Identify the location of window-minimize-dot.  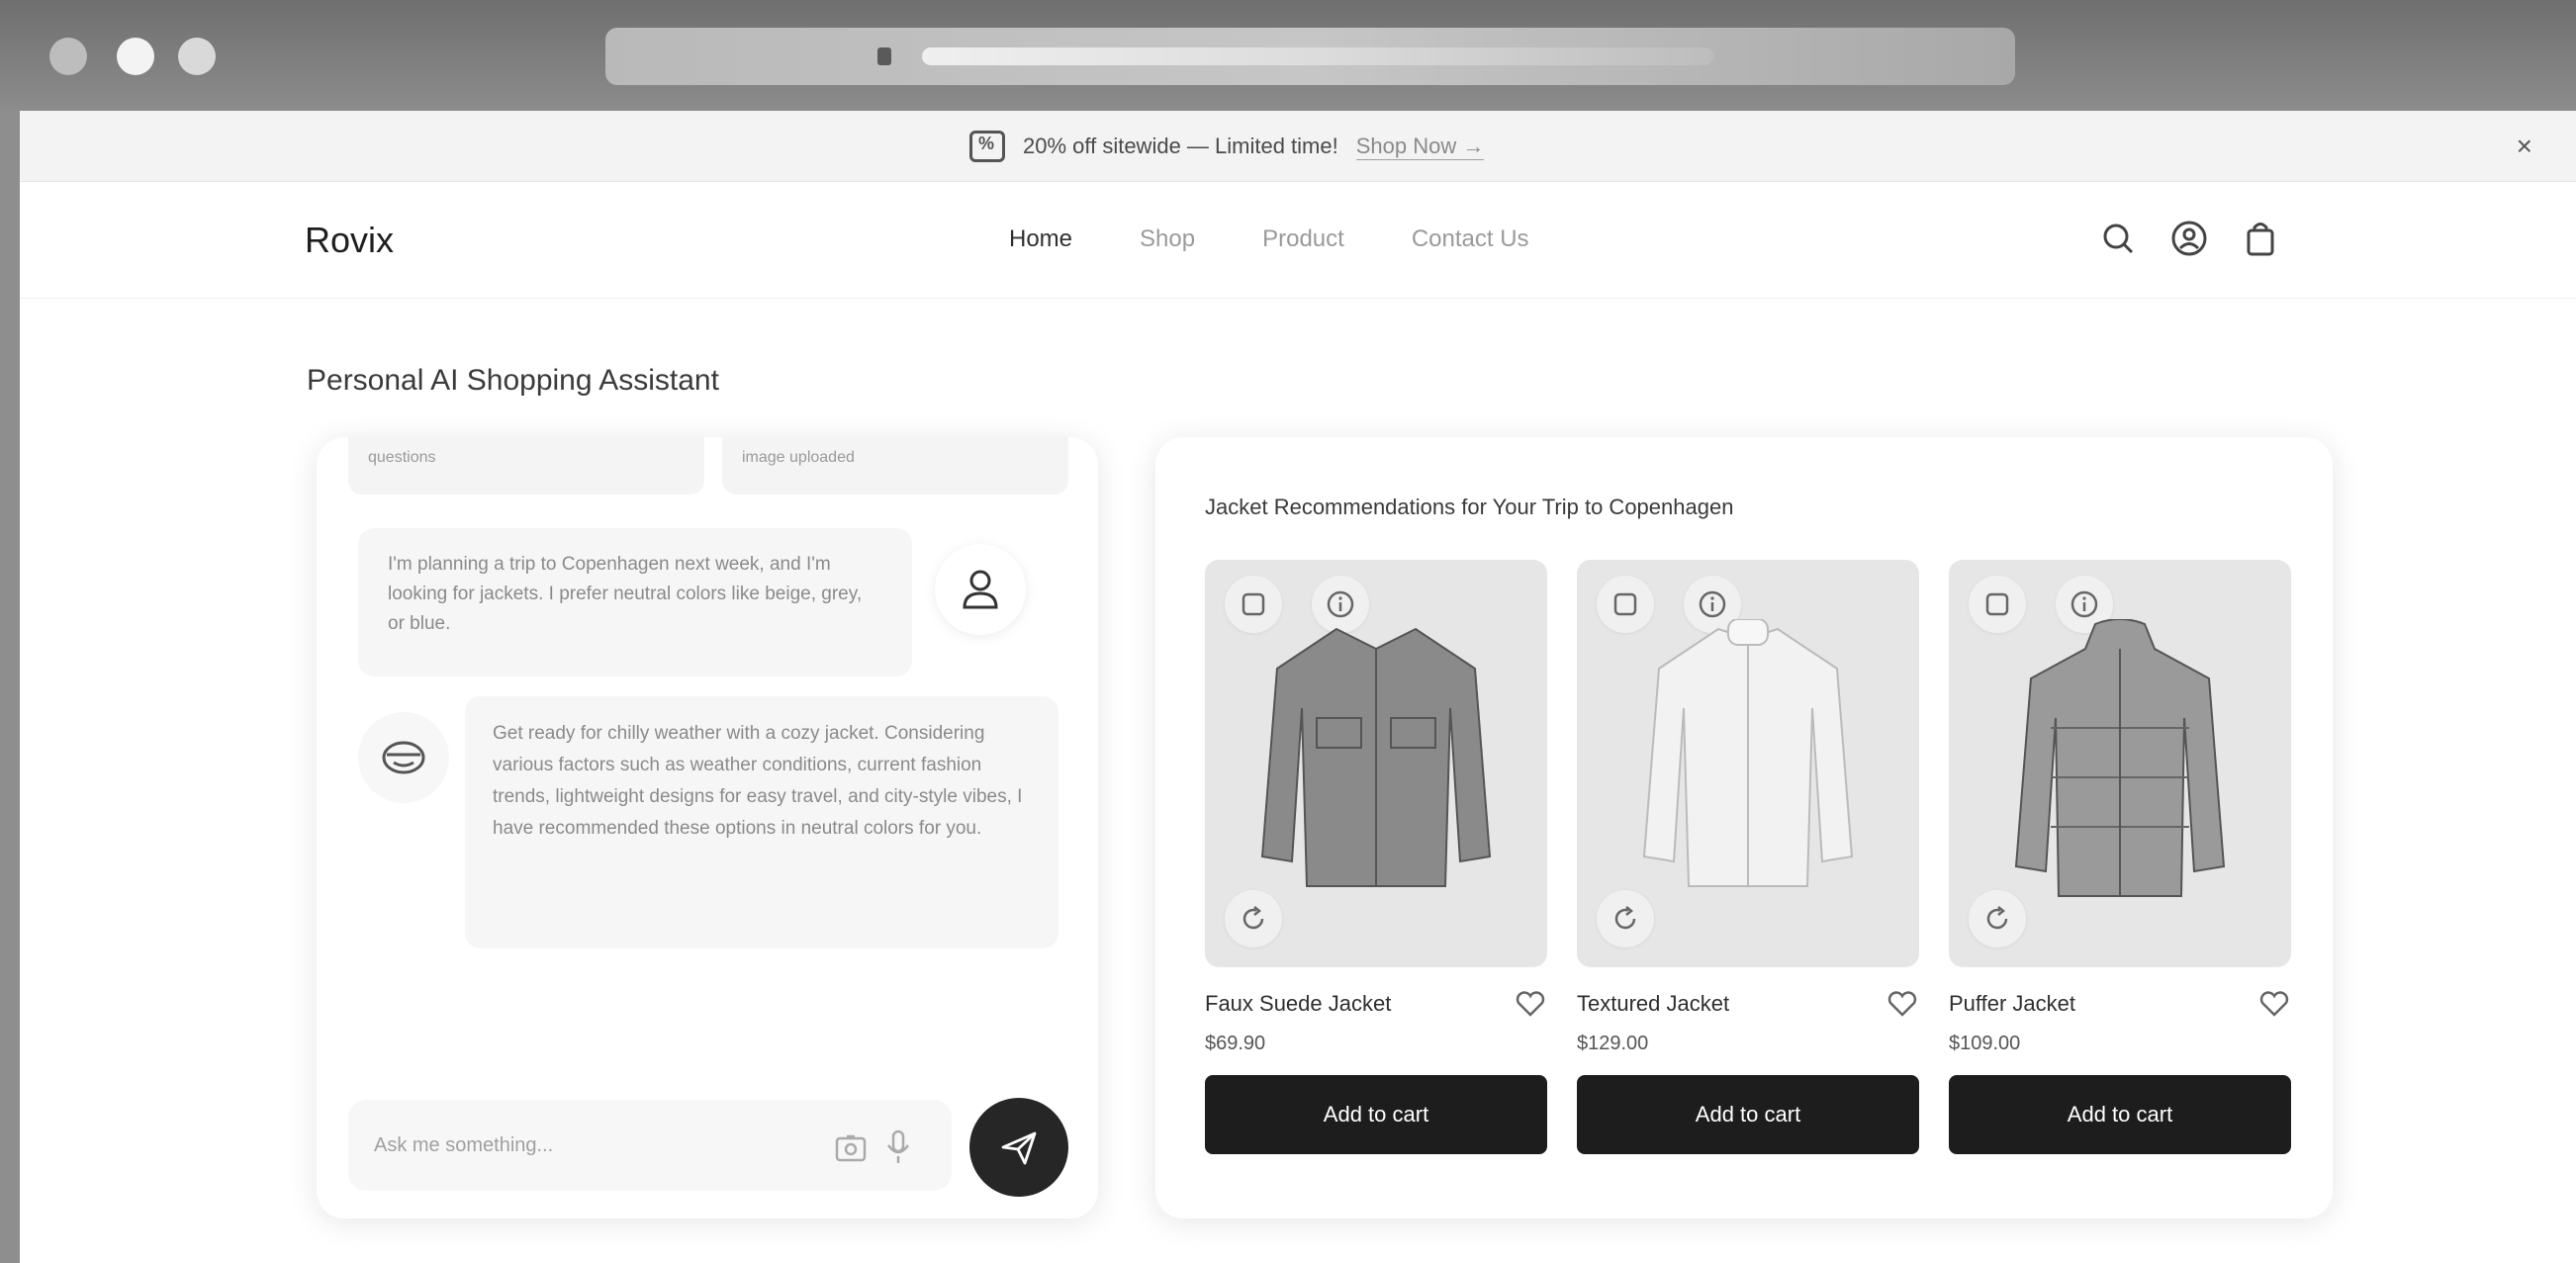
(135, 57).